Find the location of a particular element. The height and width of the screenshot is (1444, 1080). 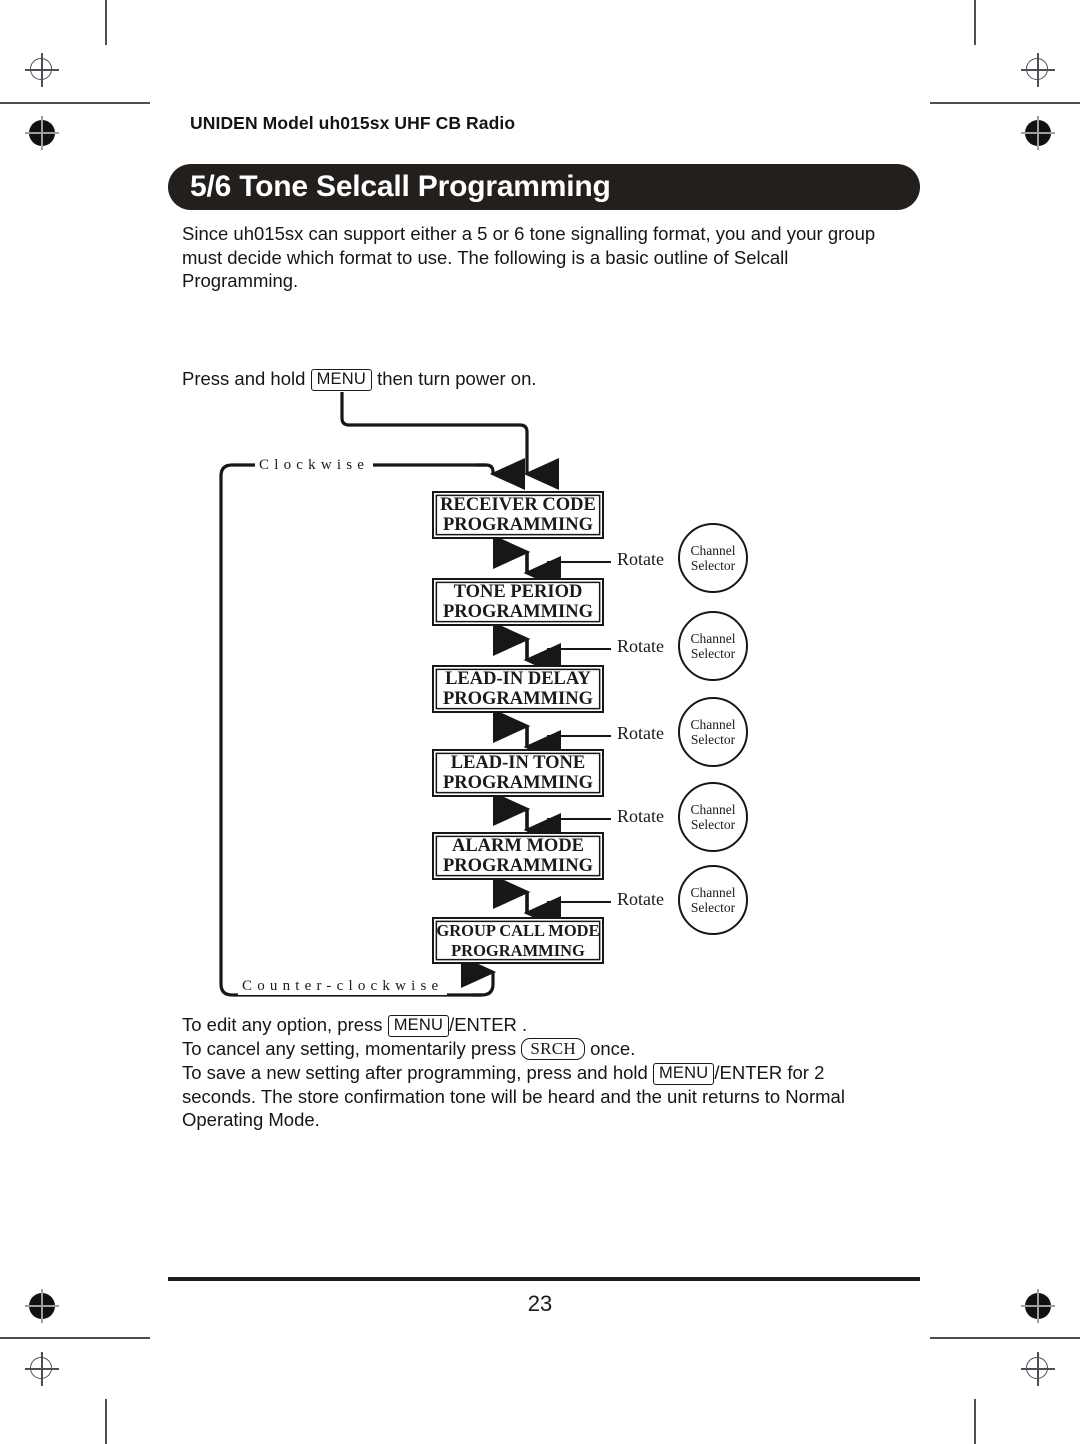

registration-mark-open-top-right is located at coordinates (1038, 70).